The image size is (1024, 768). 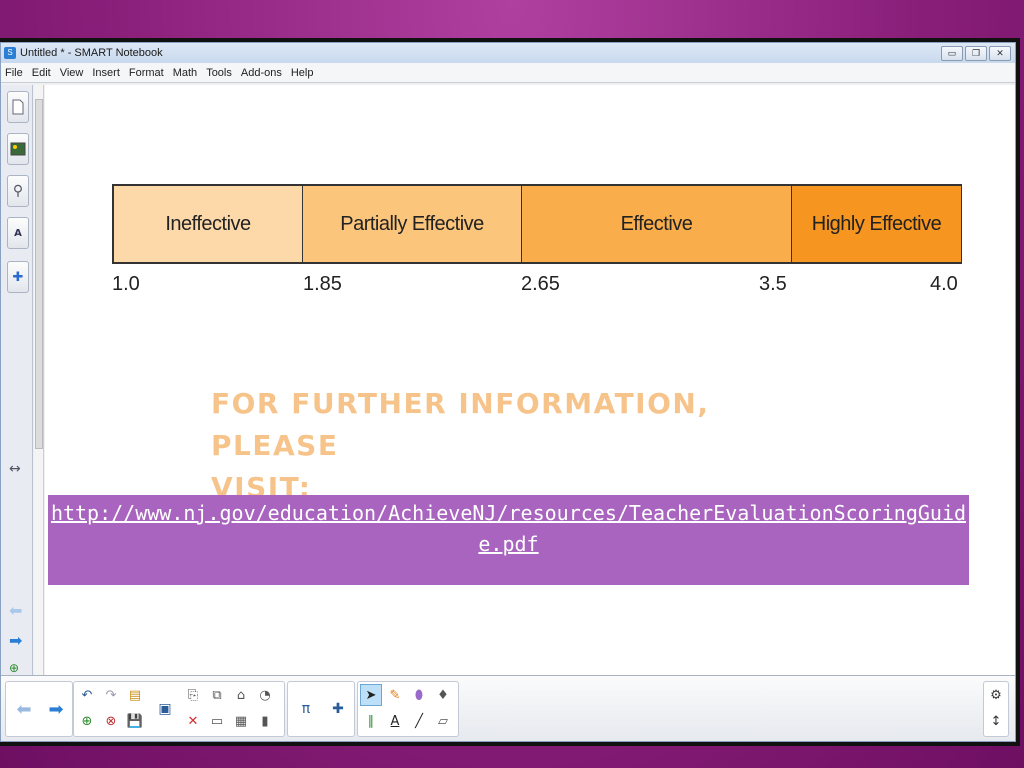 What do you see at coordinates (87, 721) in the screenshot?
I see `add-page-button: ⊕` at bounding box center [87, 721].